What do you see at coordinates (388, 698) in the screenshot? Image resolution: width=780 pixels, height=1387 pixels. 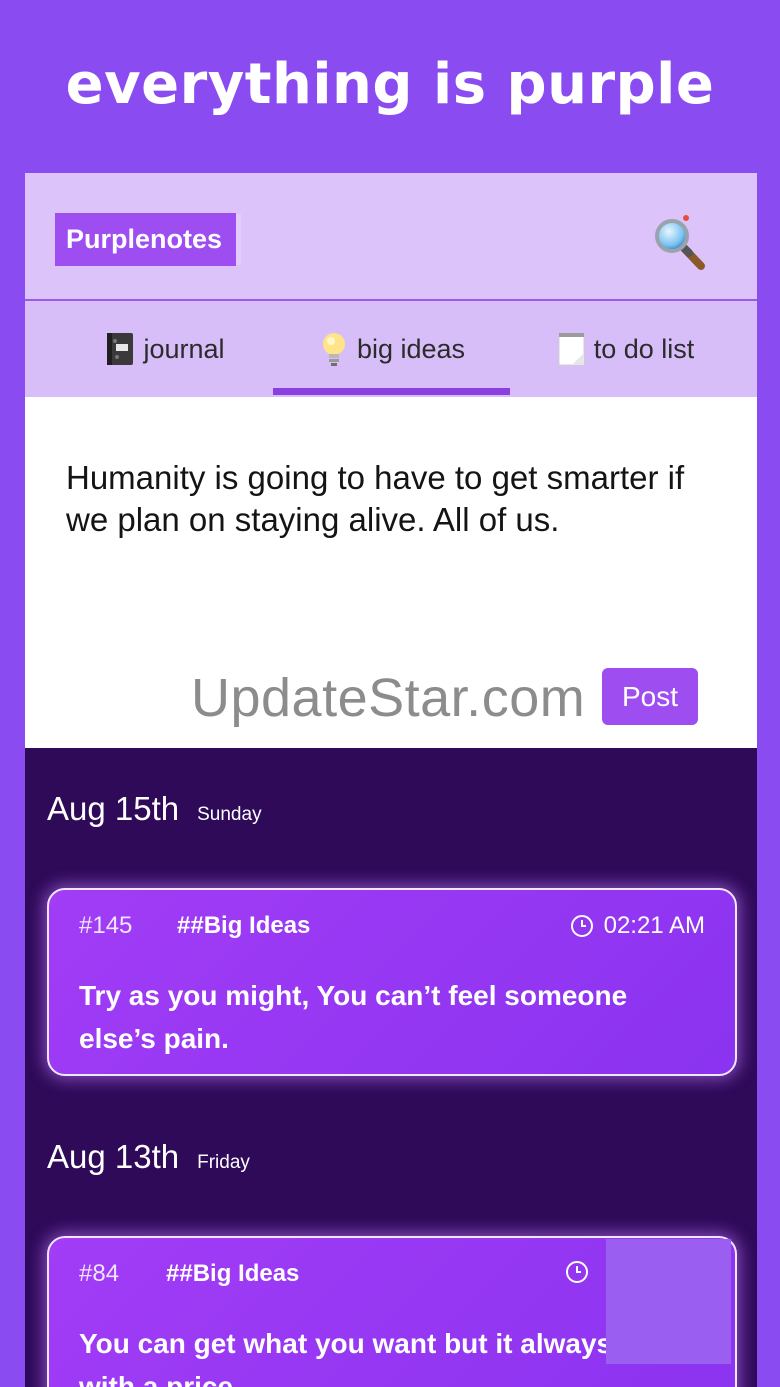 I see `watermark: UpdateStar.com` at bounding box center [388, 698].